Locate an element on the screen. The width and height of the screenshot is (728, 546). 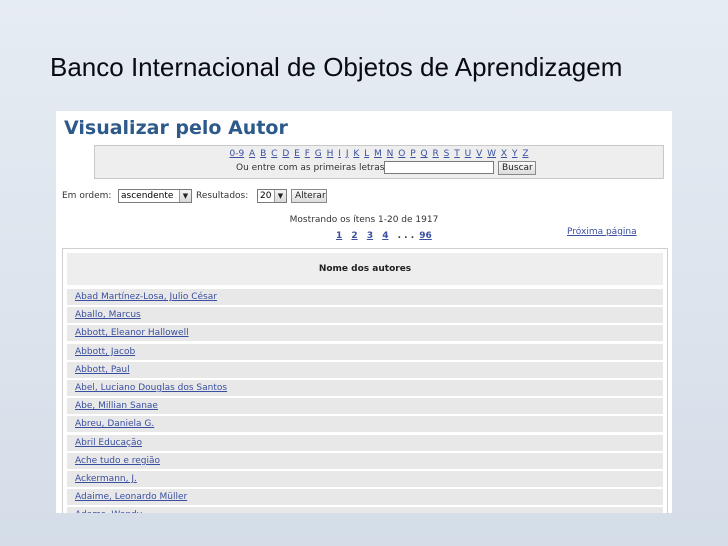
author-link: Abel, Luciano Douglas dos Santos is located at coordinates (151, 388).